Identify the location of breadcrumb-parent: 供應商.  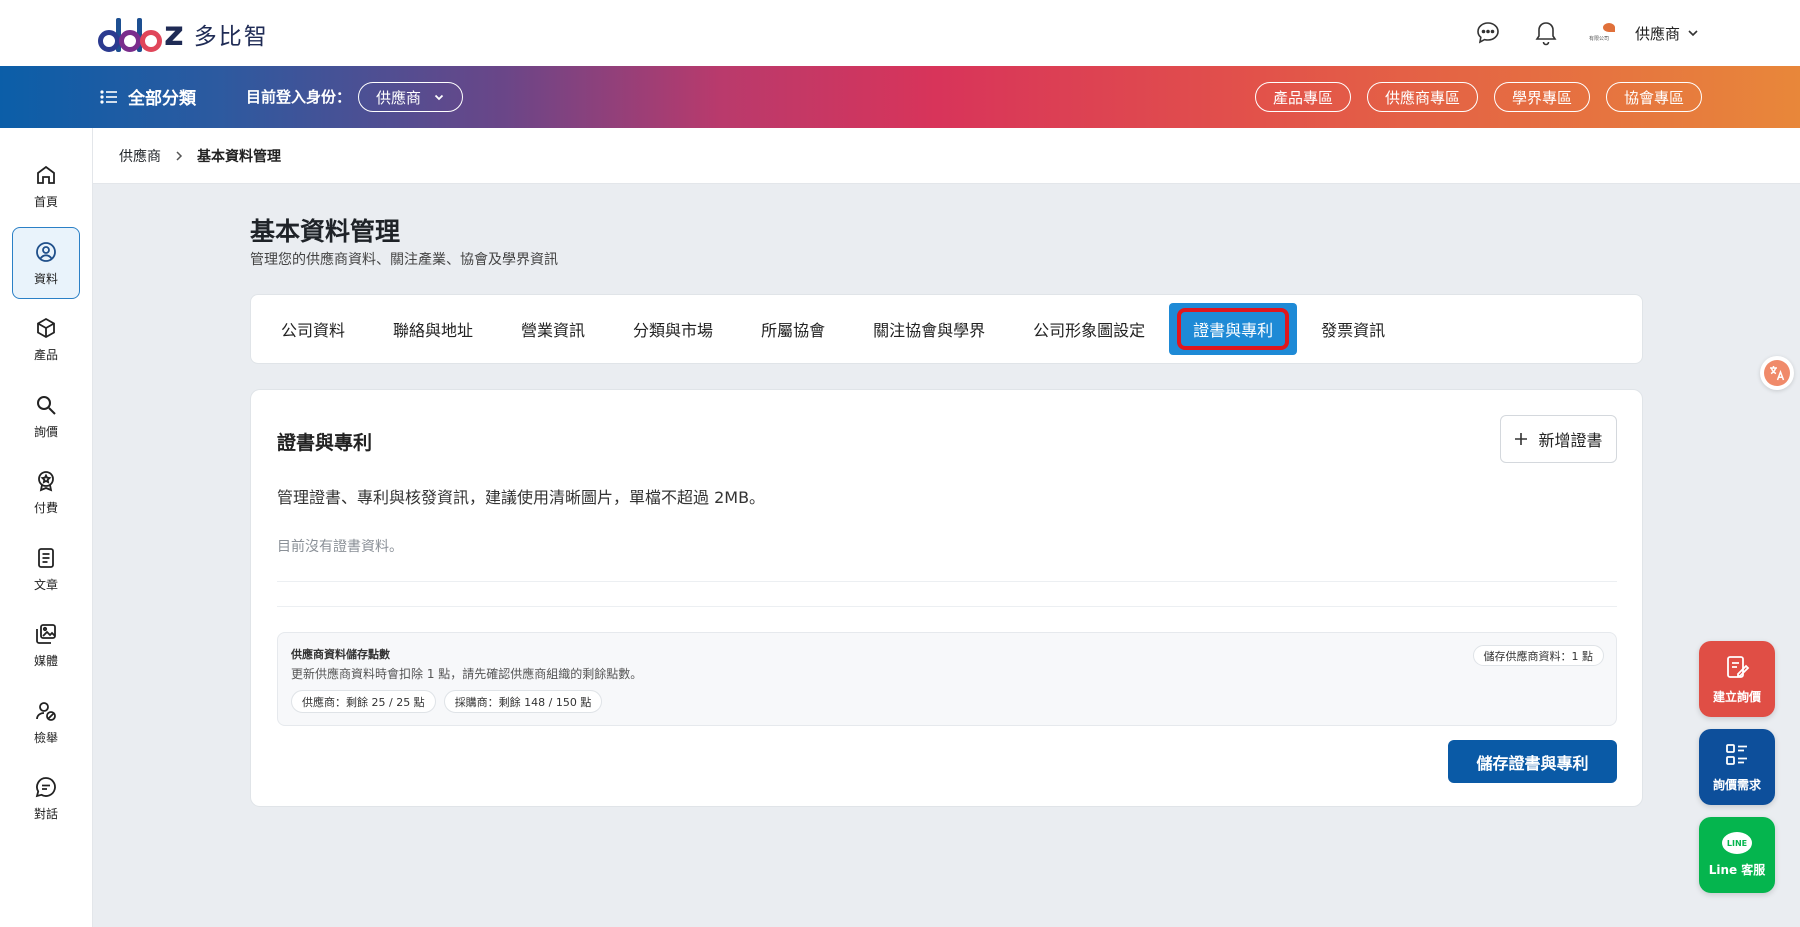
(140, 156).